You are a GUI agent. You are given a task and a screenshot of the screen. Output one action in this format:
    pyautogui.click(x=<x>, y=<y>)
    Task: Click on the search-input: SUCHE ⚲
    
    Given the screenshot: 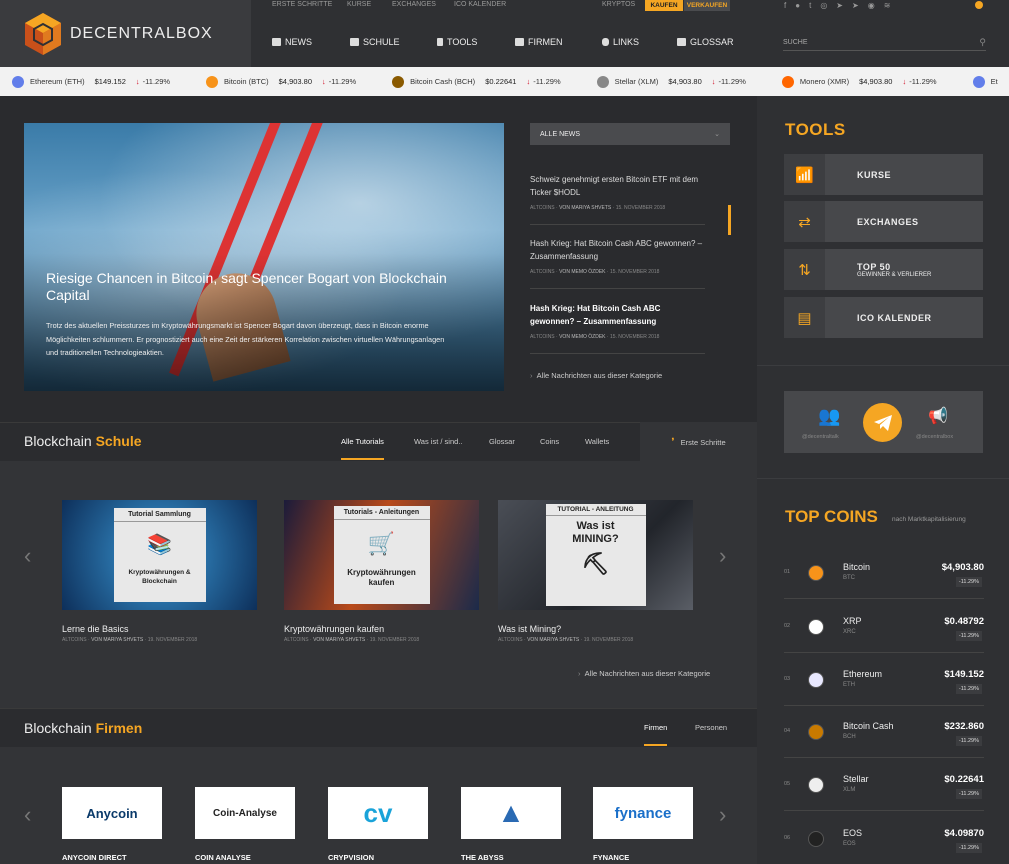 What is the action you would take?
    pyautogui.click(x=884, y=42)
    